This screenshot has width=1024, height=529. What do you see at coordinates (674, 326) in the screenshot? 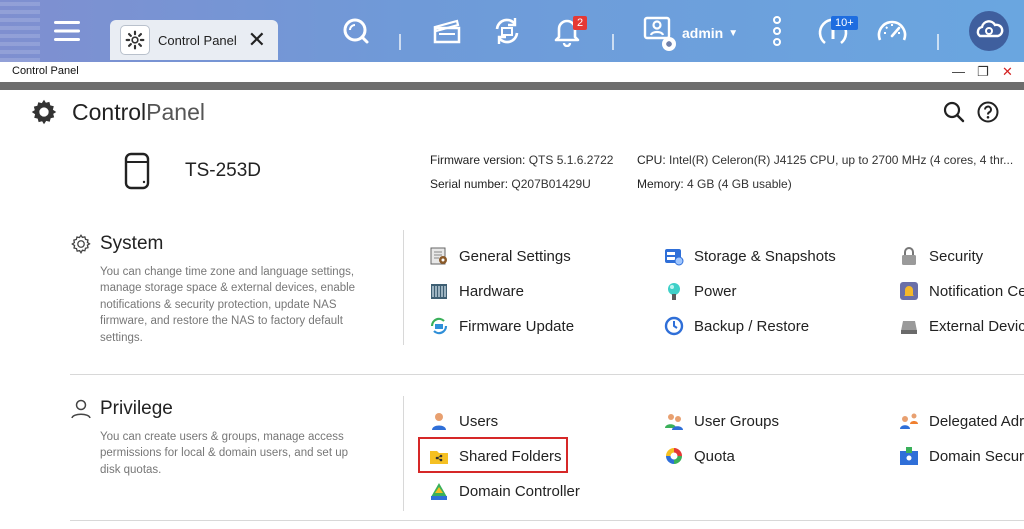
I see `backup-icon` at bounding box center [674, 326].